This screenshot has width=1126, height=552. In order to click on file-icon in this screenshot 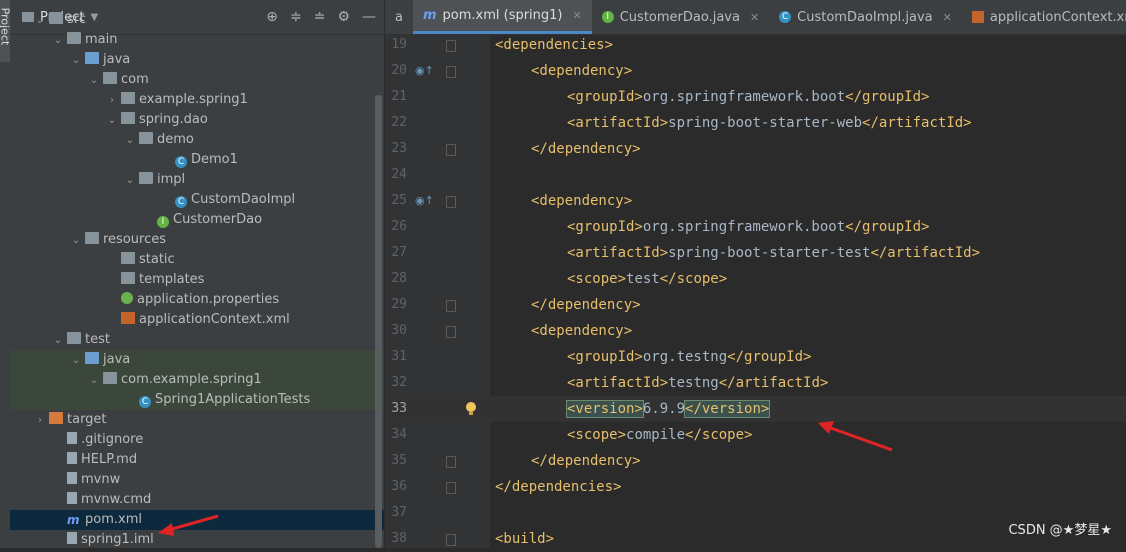, I will do `click(72, 498)`.